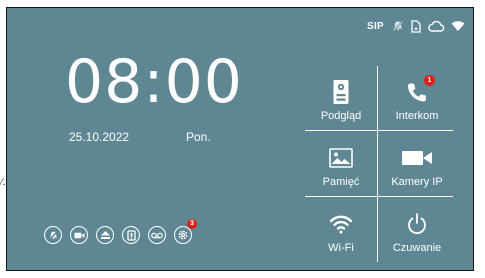 This screenshot has width=485, height=278. What do you see at coordinates (417, 224) in the screenshot?
I see `power-icon` at bounding box center [417, 224].